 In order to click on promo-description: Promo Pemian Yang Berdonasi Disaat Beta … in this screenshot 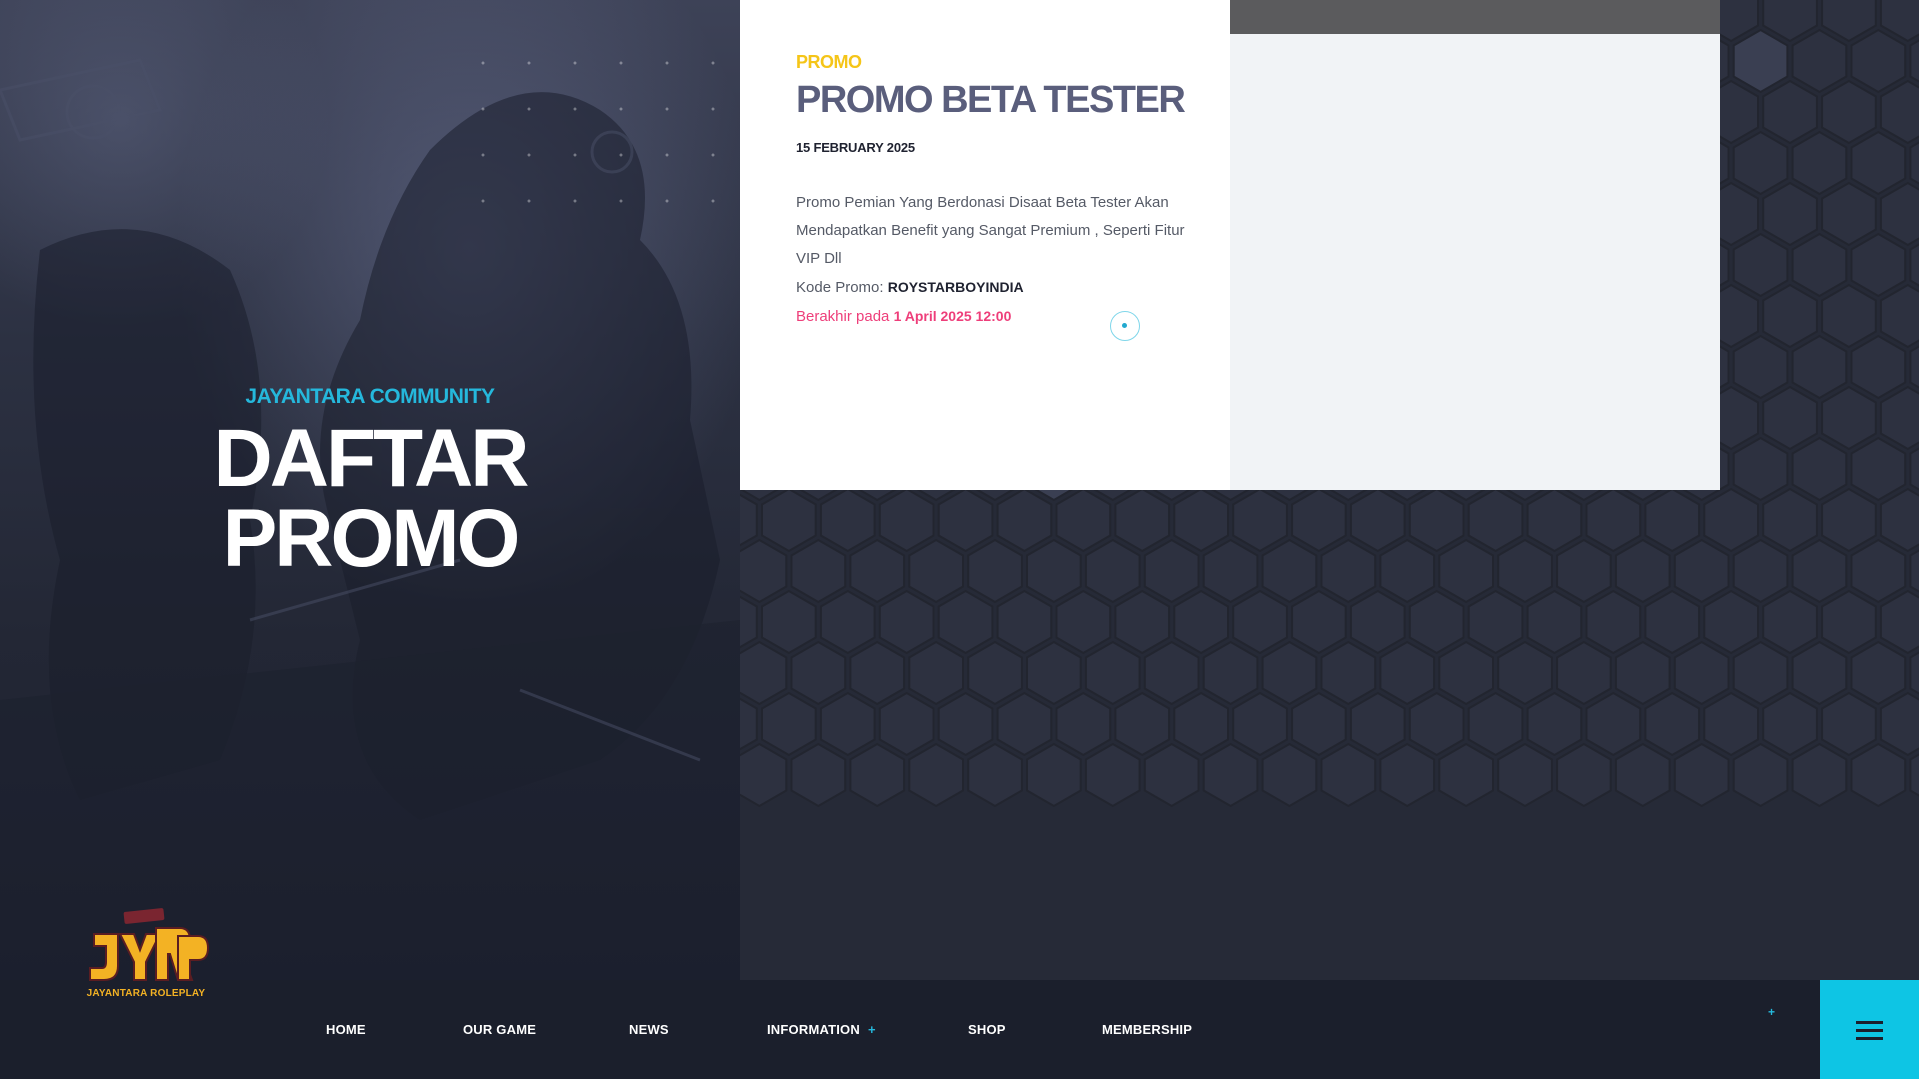, I will do `click(990, 230)`.